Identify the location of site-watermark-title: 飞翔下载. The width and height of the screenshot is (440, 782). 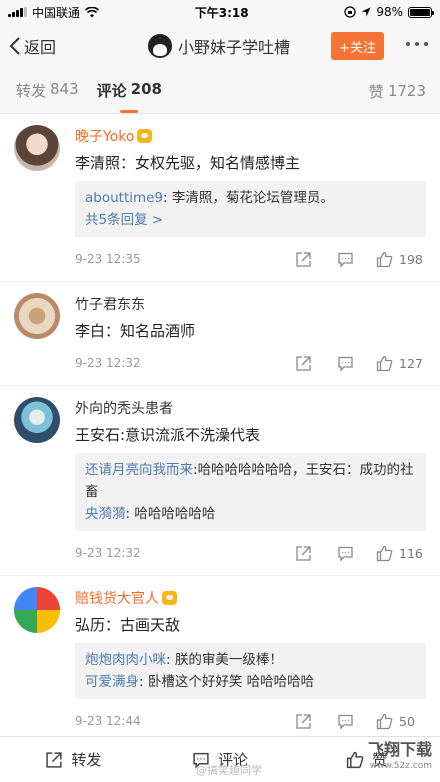
(399, 749).